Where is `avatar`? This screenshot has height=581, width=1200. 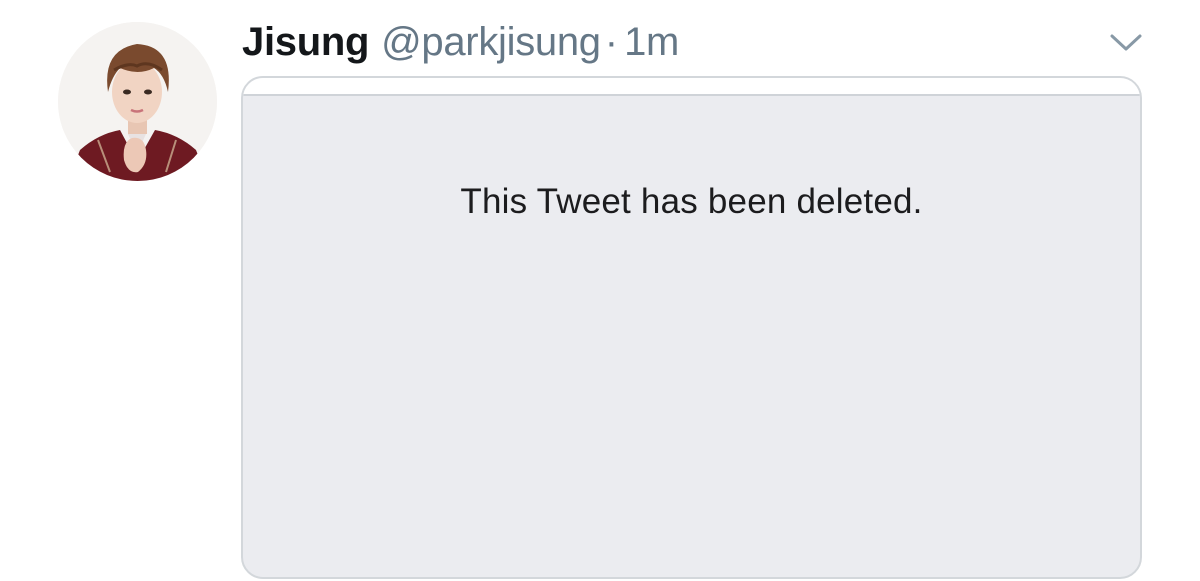
avatar is located at coordinates (137, 101).